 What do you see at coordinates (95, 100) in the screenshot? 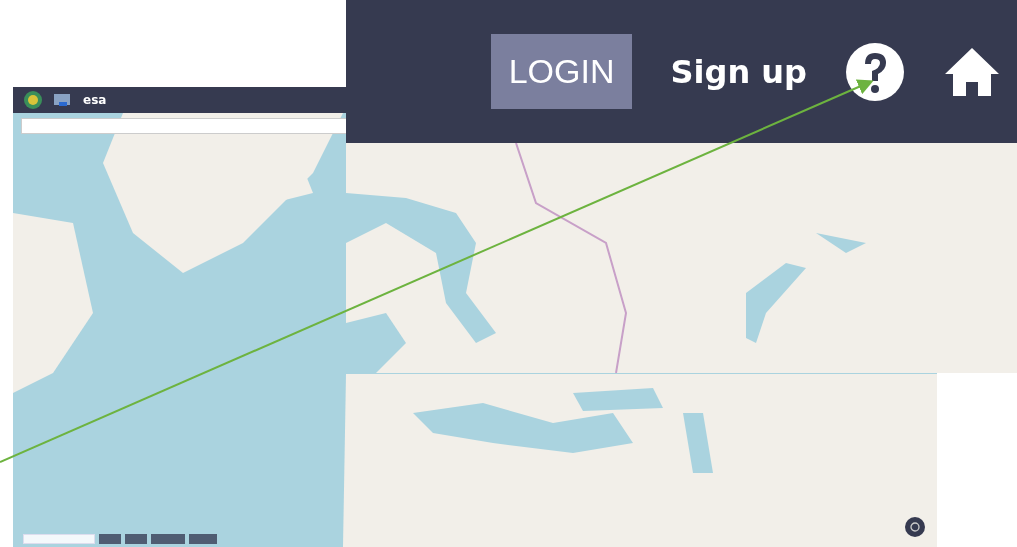
I see `esa-logo: esa` at bounding box center [95, 100].